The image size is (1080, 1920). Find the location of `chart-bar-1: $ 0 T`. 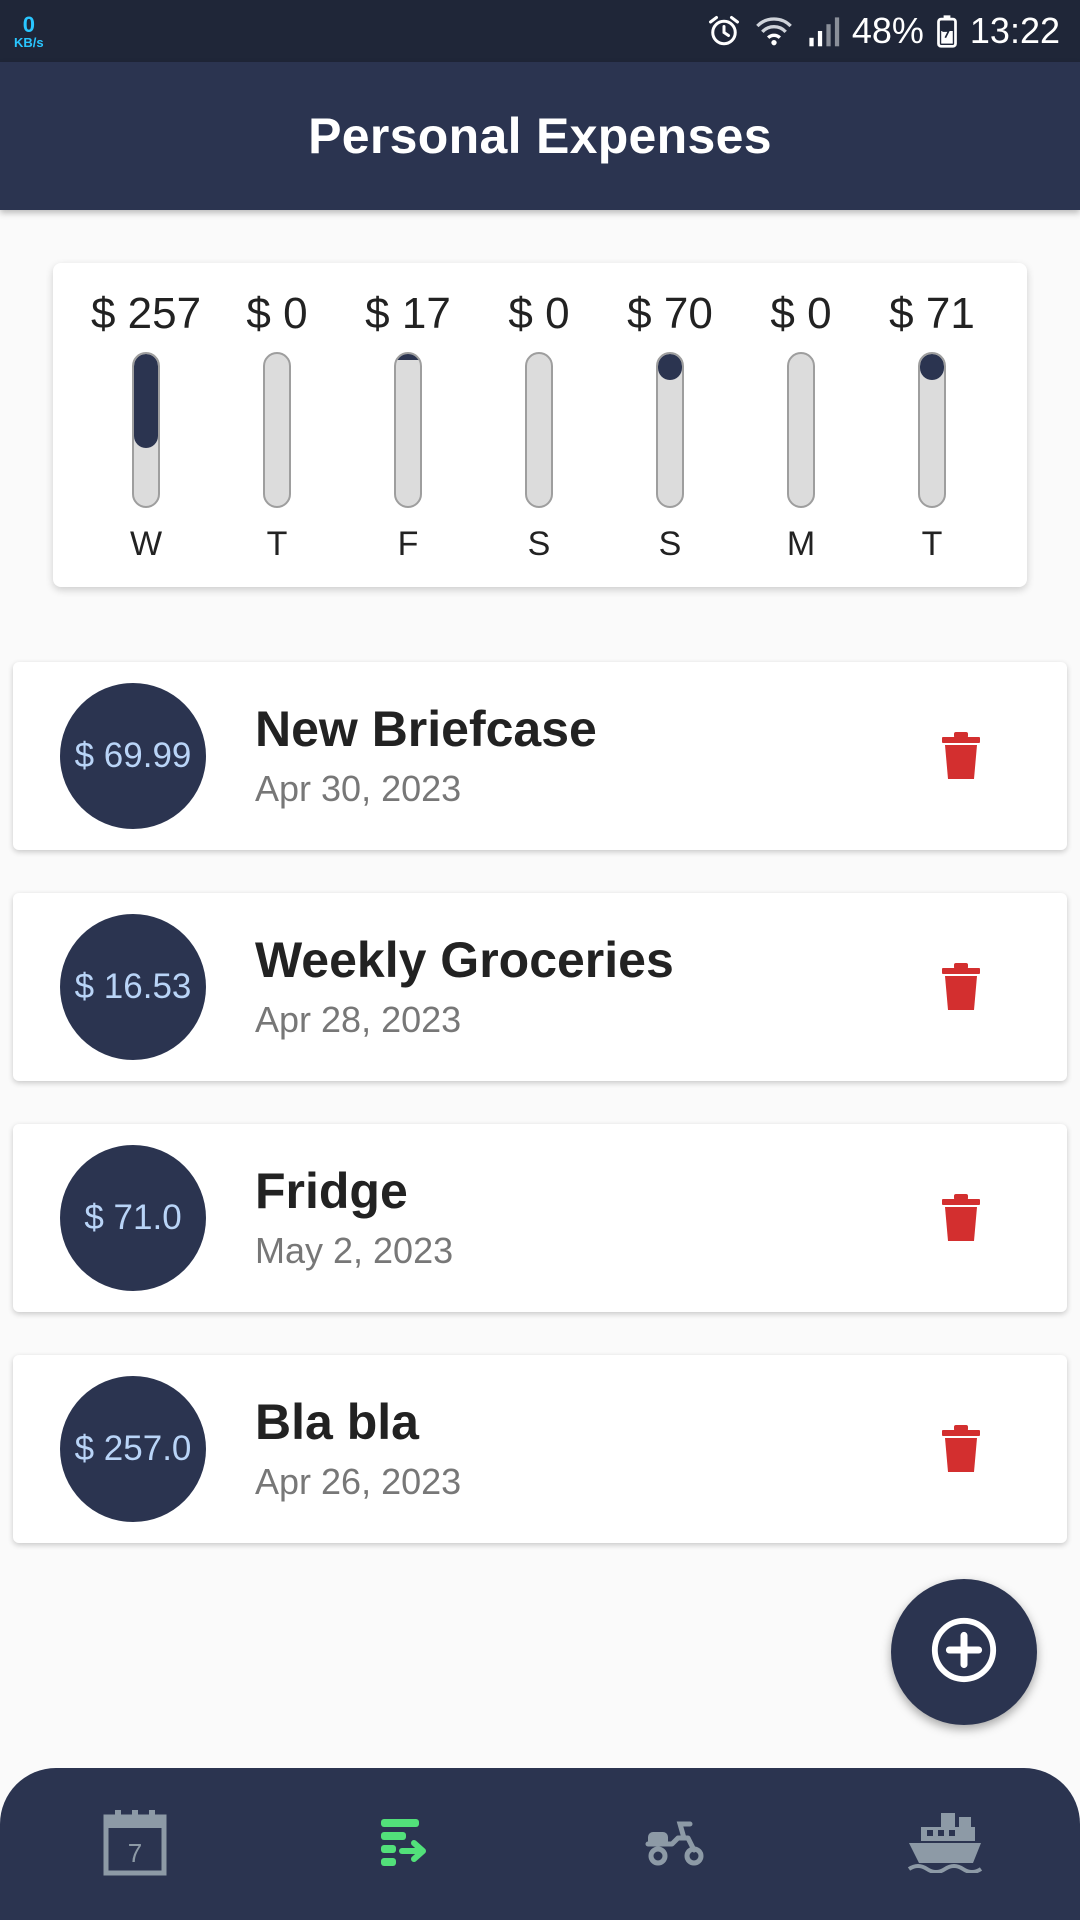

chart-bar-1: $ 0 T is located at coordinates (277, 425).